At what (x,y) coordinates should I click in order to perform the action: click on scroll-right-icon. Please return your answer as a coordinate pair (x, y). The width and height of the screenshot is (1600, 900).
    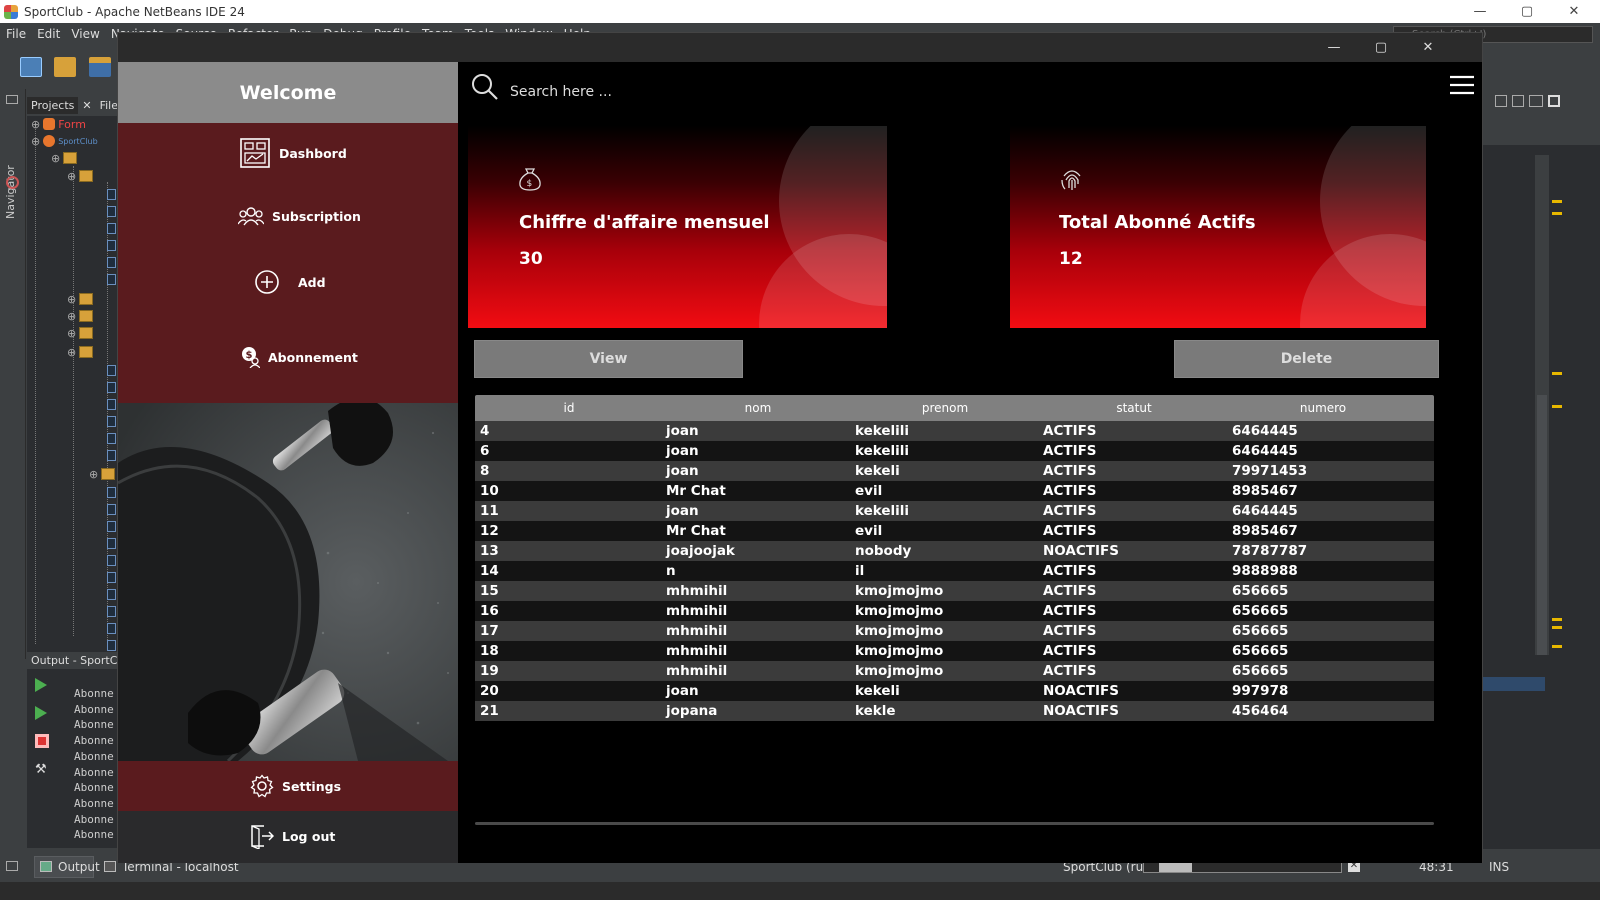
    Looking at the image, I should click on (1518, 101).